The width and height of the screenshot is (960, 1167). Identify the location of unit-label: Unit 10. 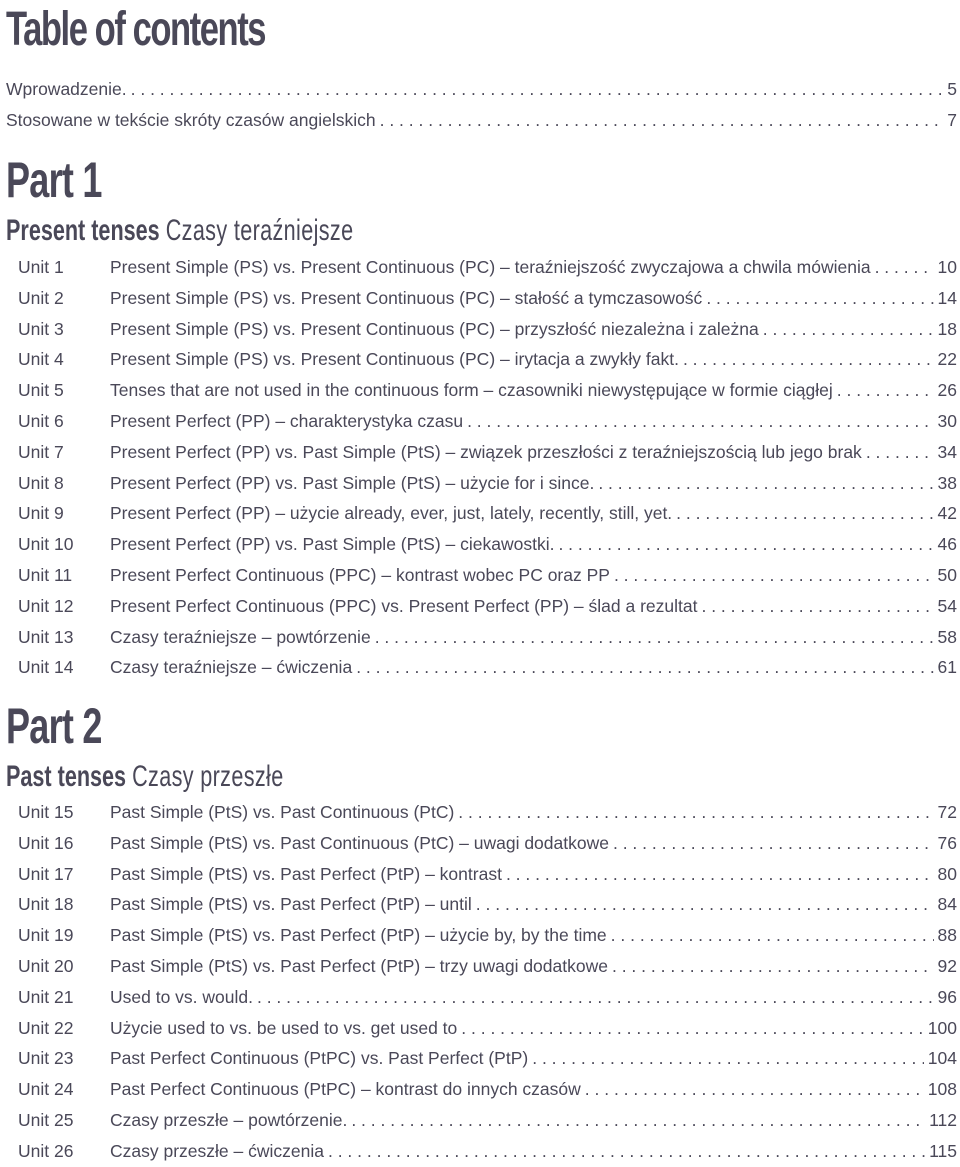
(46, 544).